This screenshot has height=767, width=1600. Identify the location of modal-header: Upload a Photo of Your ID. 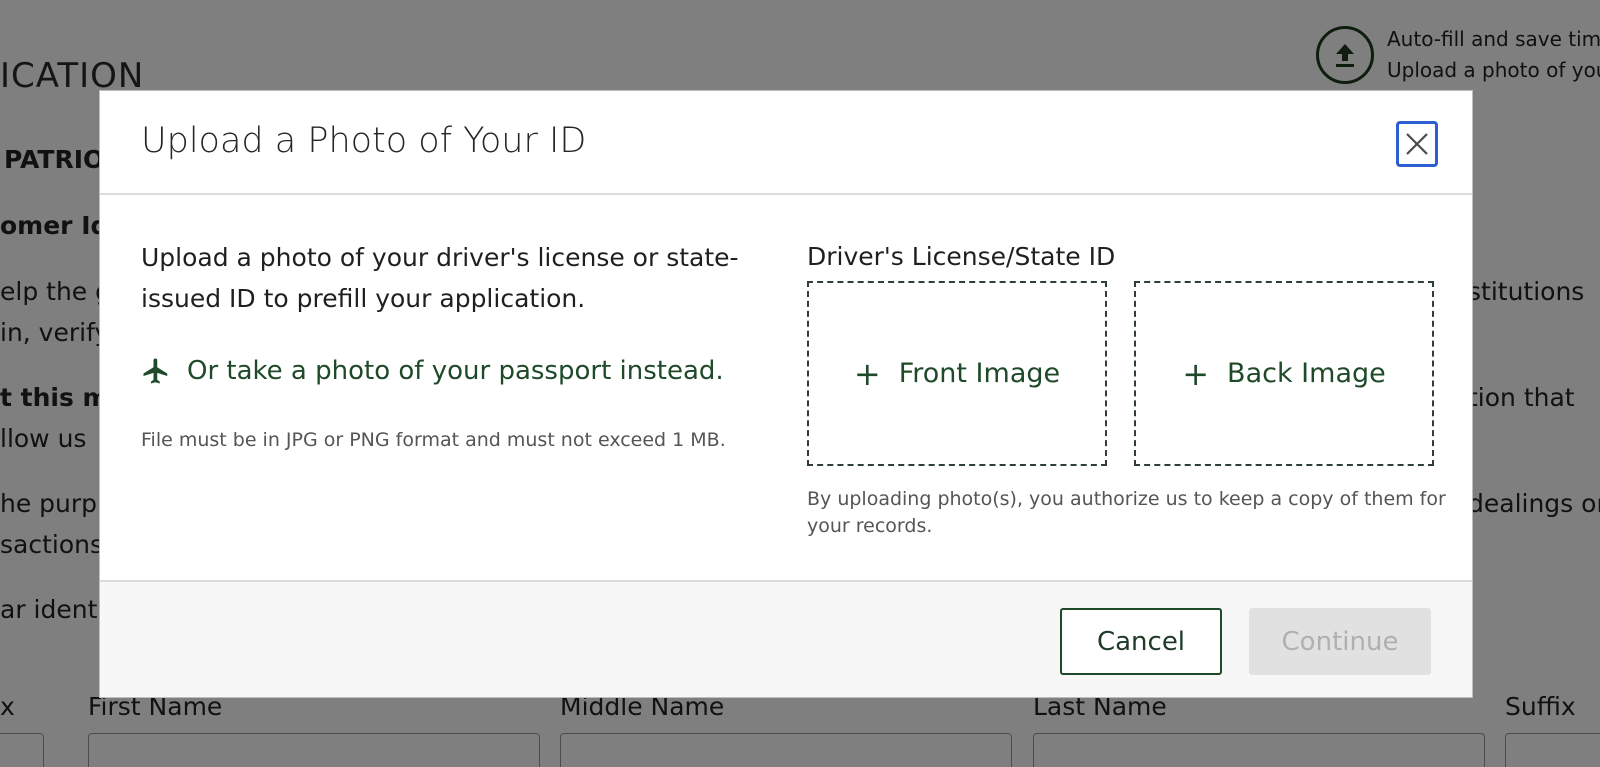
(786, 143).